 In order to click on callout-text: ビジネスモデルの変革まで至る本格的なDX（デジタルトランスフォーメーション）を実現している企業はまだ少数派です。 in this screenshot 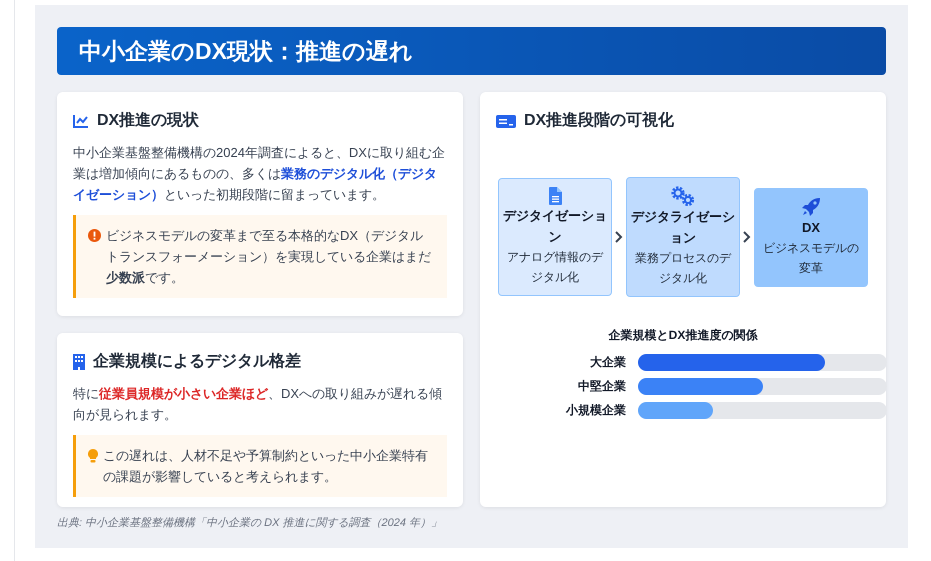, I will do `click(269, 257)`.